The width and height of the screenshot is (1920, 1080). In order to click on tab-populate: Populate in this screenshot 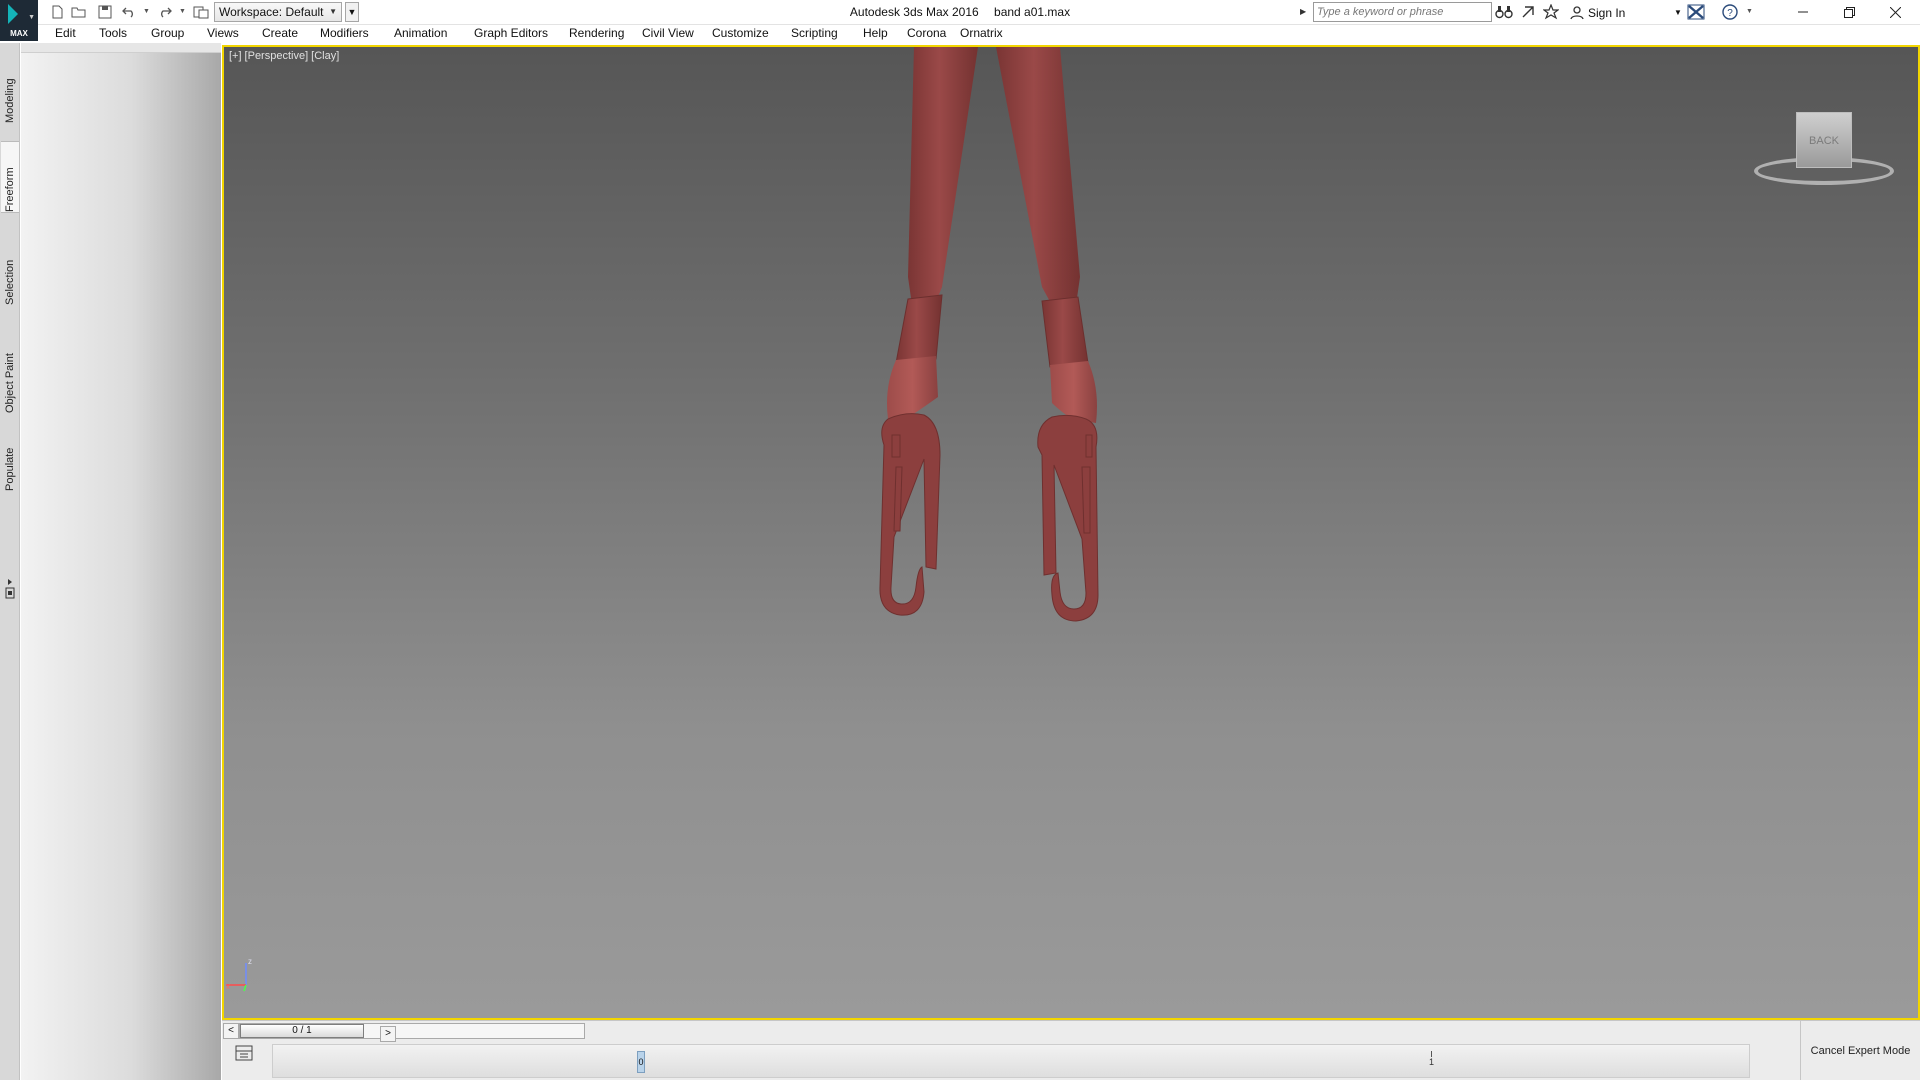, I will do `click(10, 464)`.